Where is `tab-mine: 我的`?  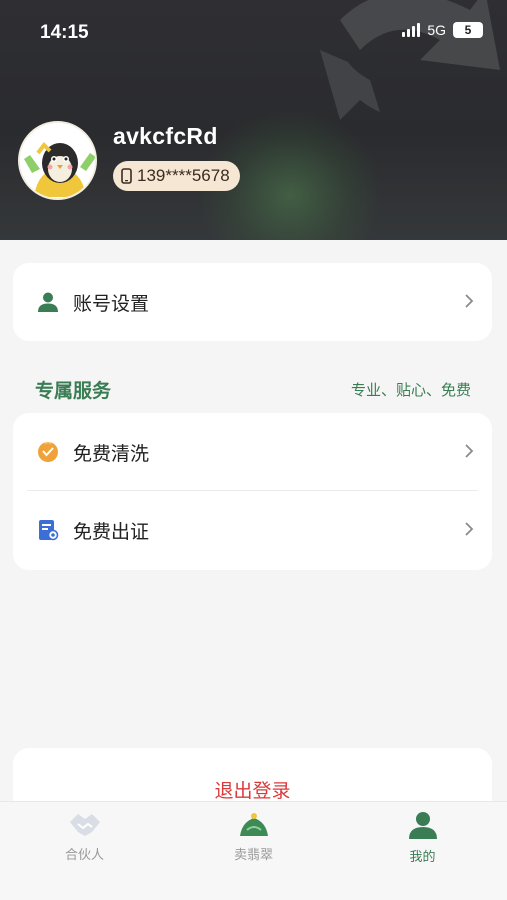 tab-mine: 我的 is located at coordinates (422, 851).